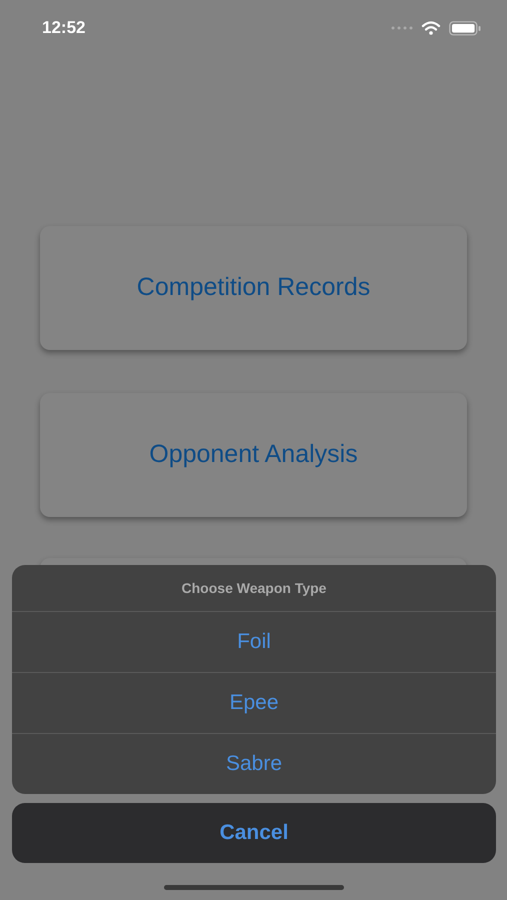  I want to click on sheet-title: Choose Weapon Type, so click(254, 588).